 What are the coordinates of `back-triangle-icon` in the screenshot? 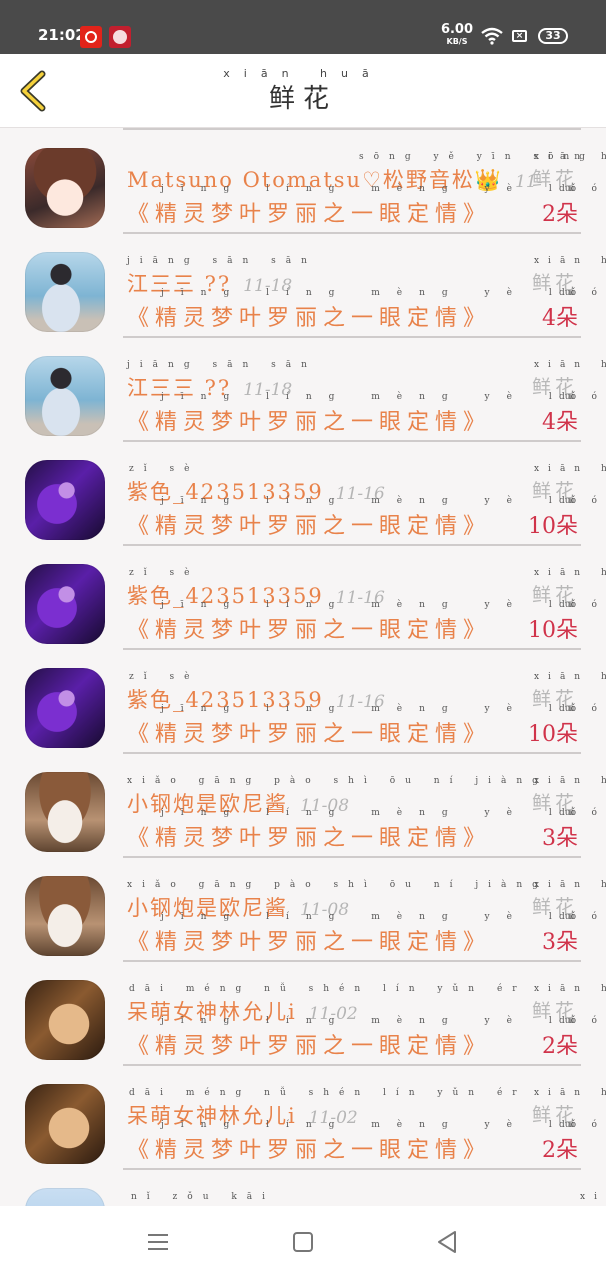 It's located at (447, 1242).